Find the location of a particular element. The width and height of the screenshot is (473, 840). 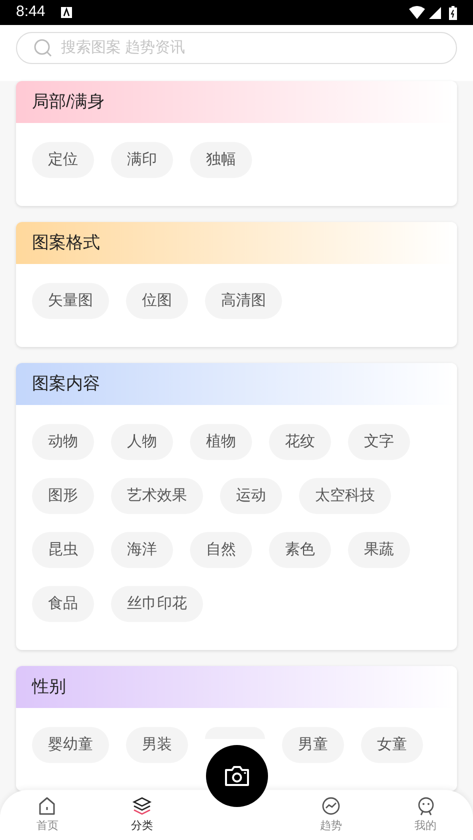

category-chip: 文字 is located at coordinates (379, 442).